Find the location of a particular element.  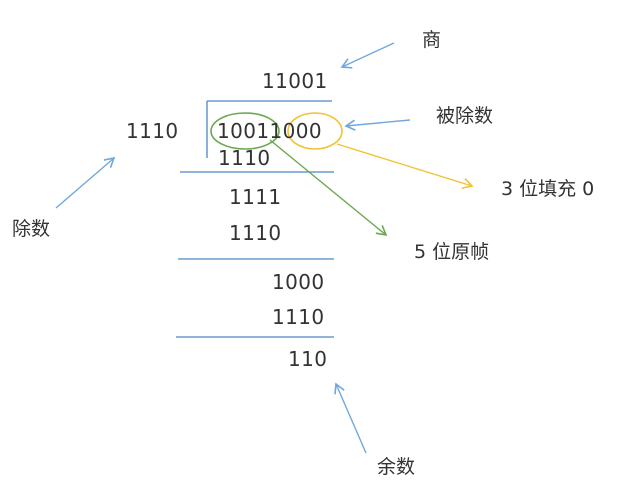

remainder-value: 110 is located at coordinates (308, 359).